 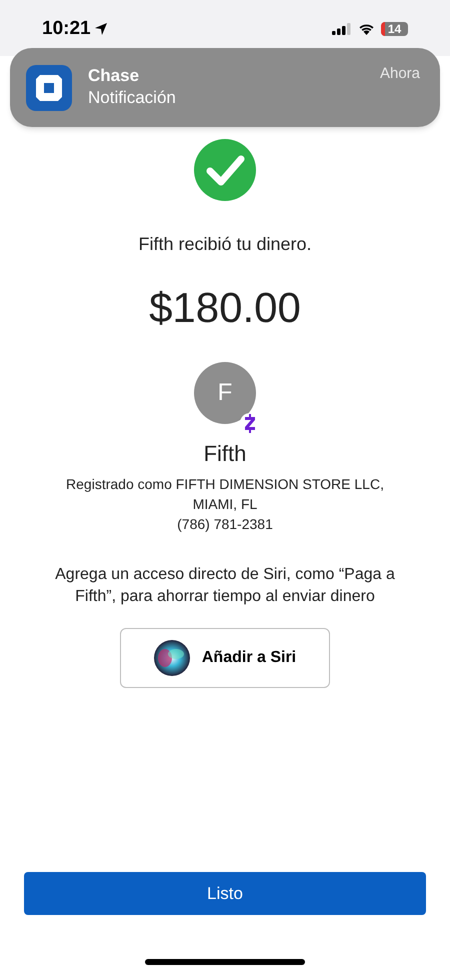 I want to click on battery-icon: 14, so click(x=394, y=29).